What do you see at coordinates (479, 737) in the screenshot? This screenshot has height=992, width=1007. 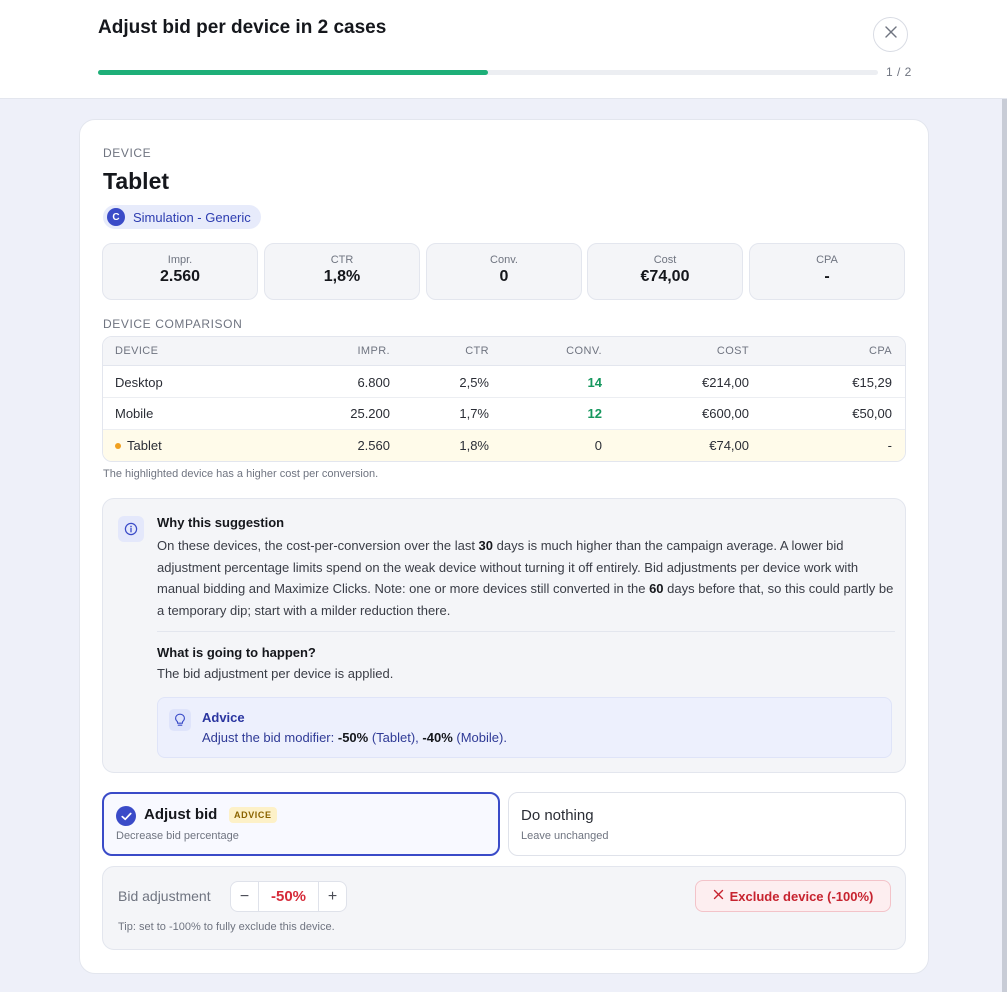 I see `advice-part: (Mobile).` at bounding box center [479, 737].